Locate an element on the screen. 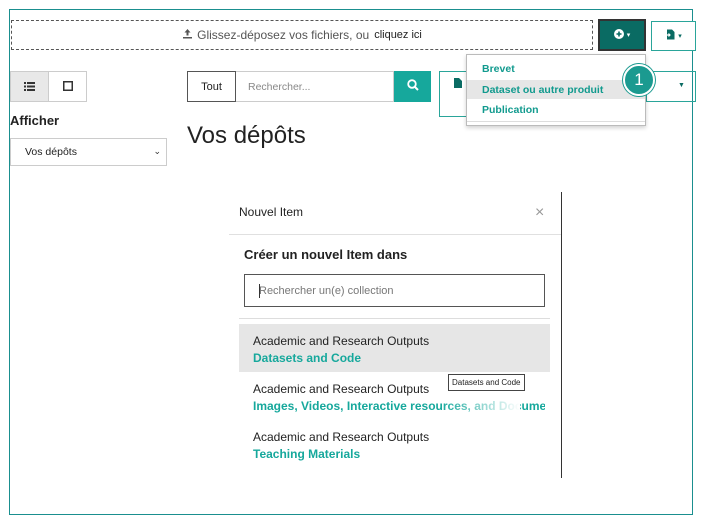 The image size is (703, 524). close-icon: × is located at coordinates (539, 213).